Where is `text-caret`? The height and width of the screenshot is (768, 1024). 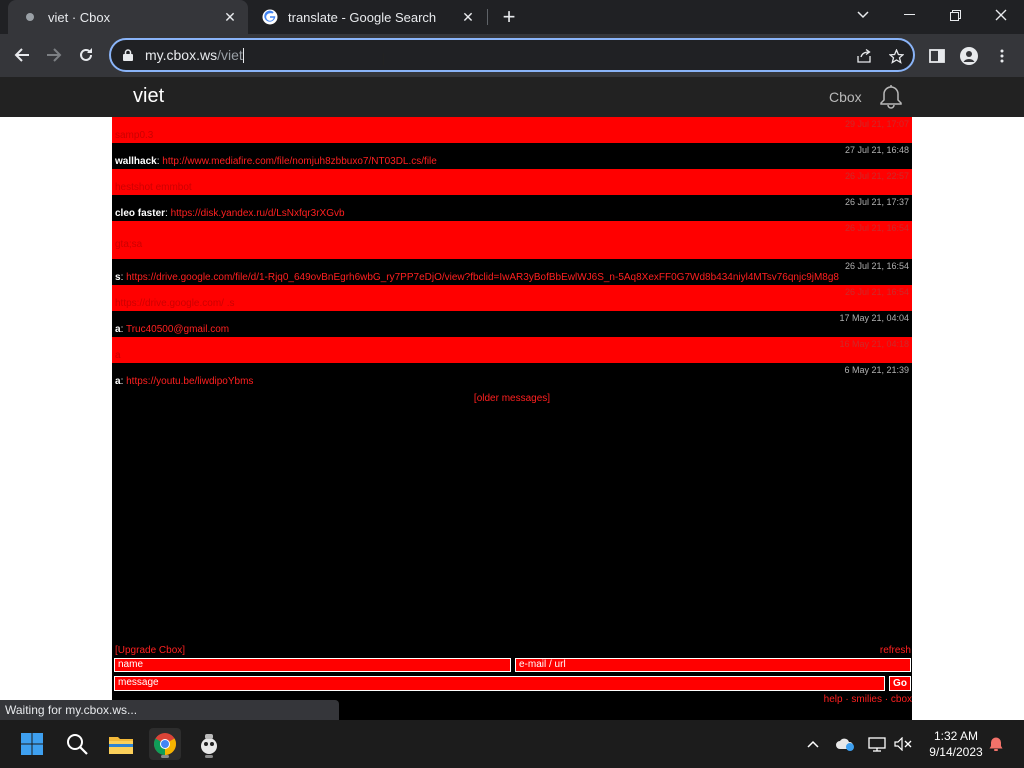
text-caret is located at coordinates (243, 56).